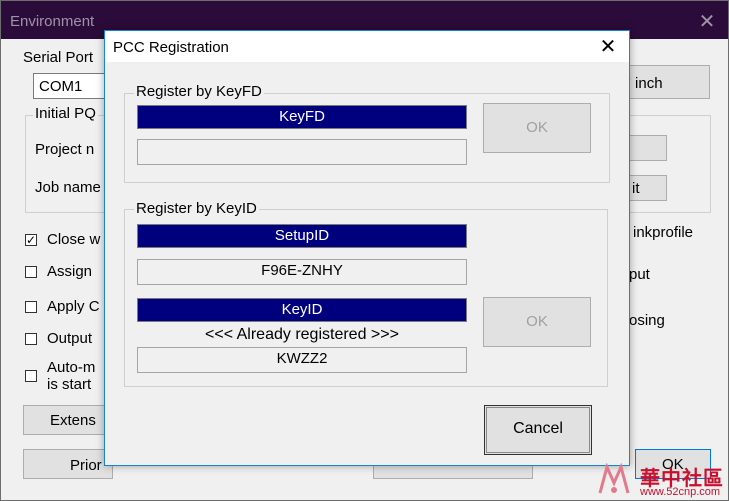 Image resolution: width=729 pixels, height=501 pixels. Describe the element at coordinates (302, 117) in the screenshot. I see `keyfd-header: KeyFD` at that location.